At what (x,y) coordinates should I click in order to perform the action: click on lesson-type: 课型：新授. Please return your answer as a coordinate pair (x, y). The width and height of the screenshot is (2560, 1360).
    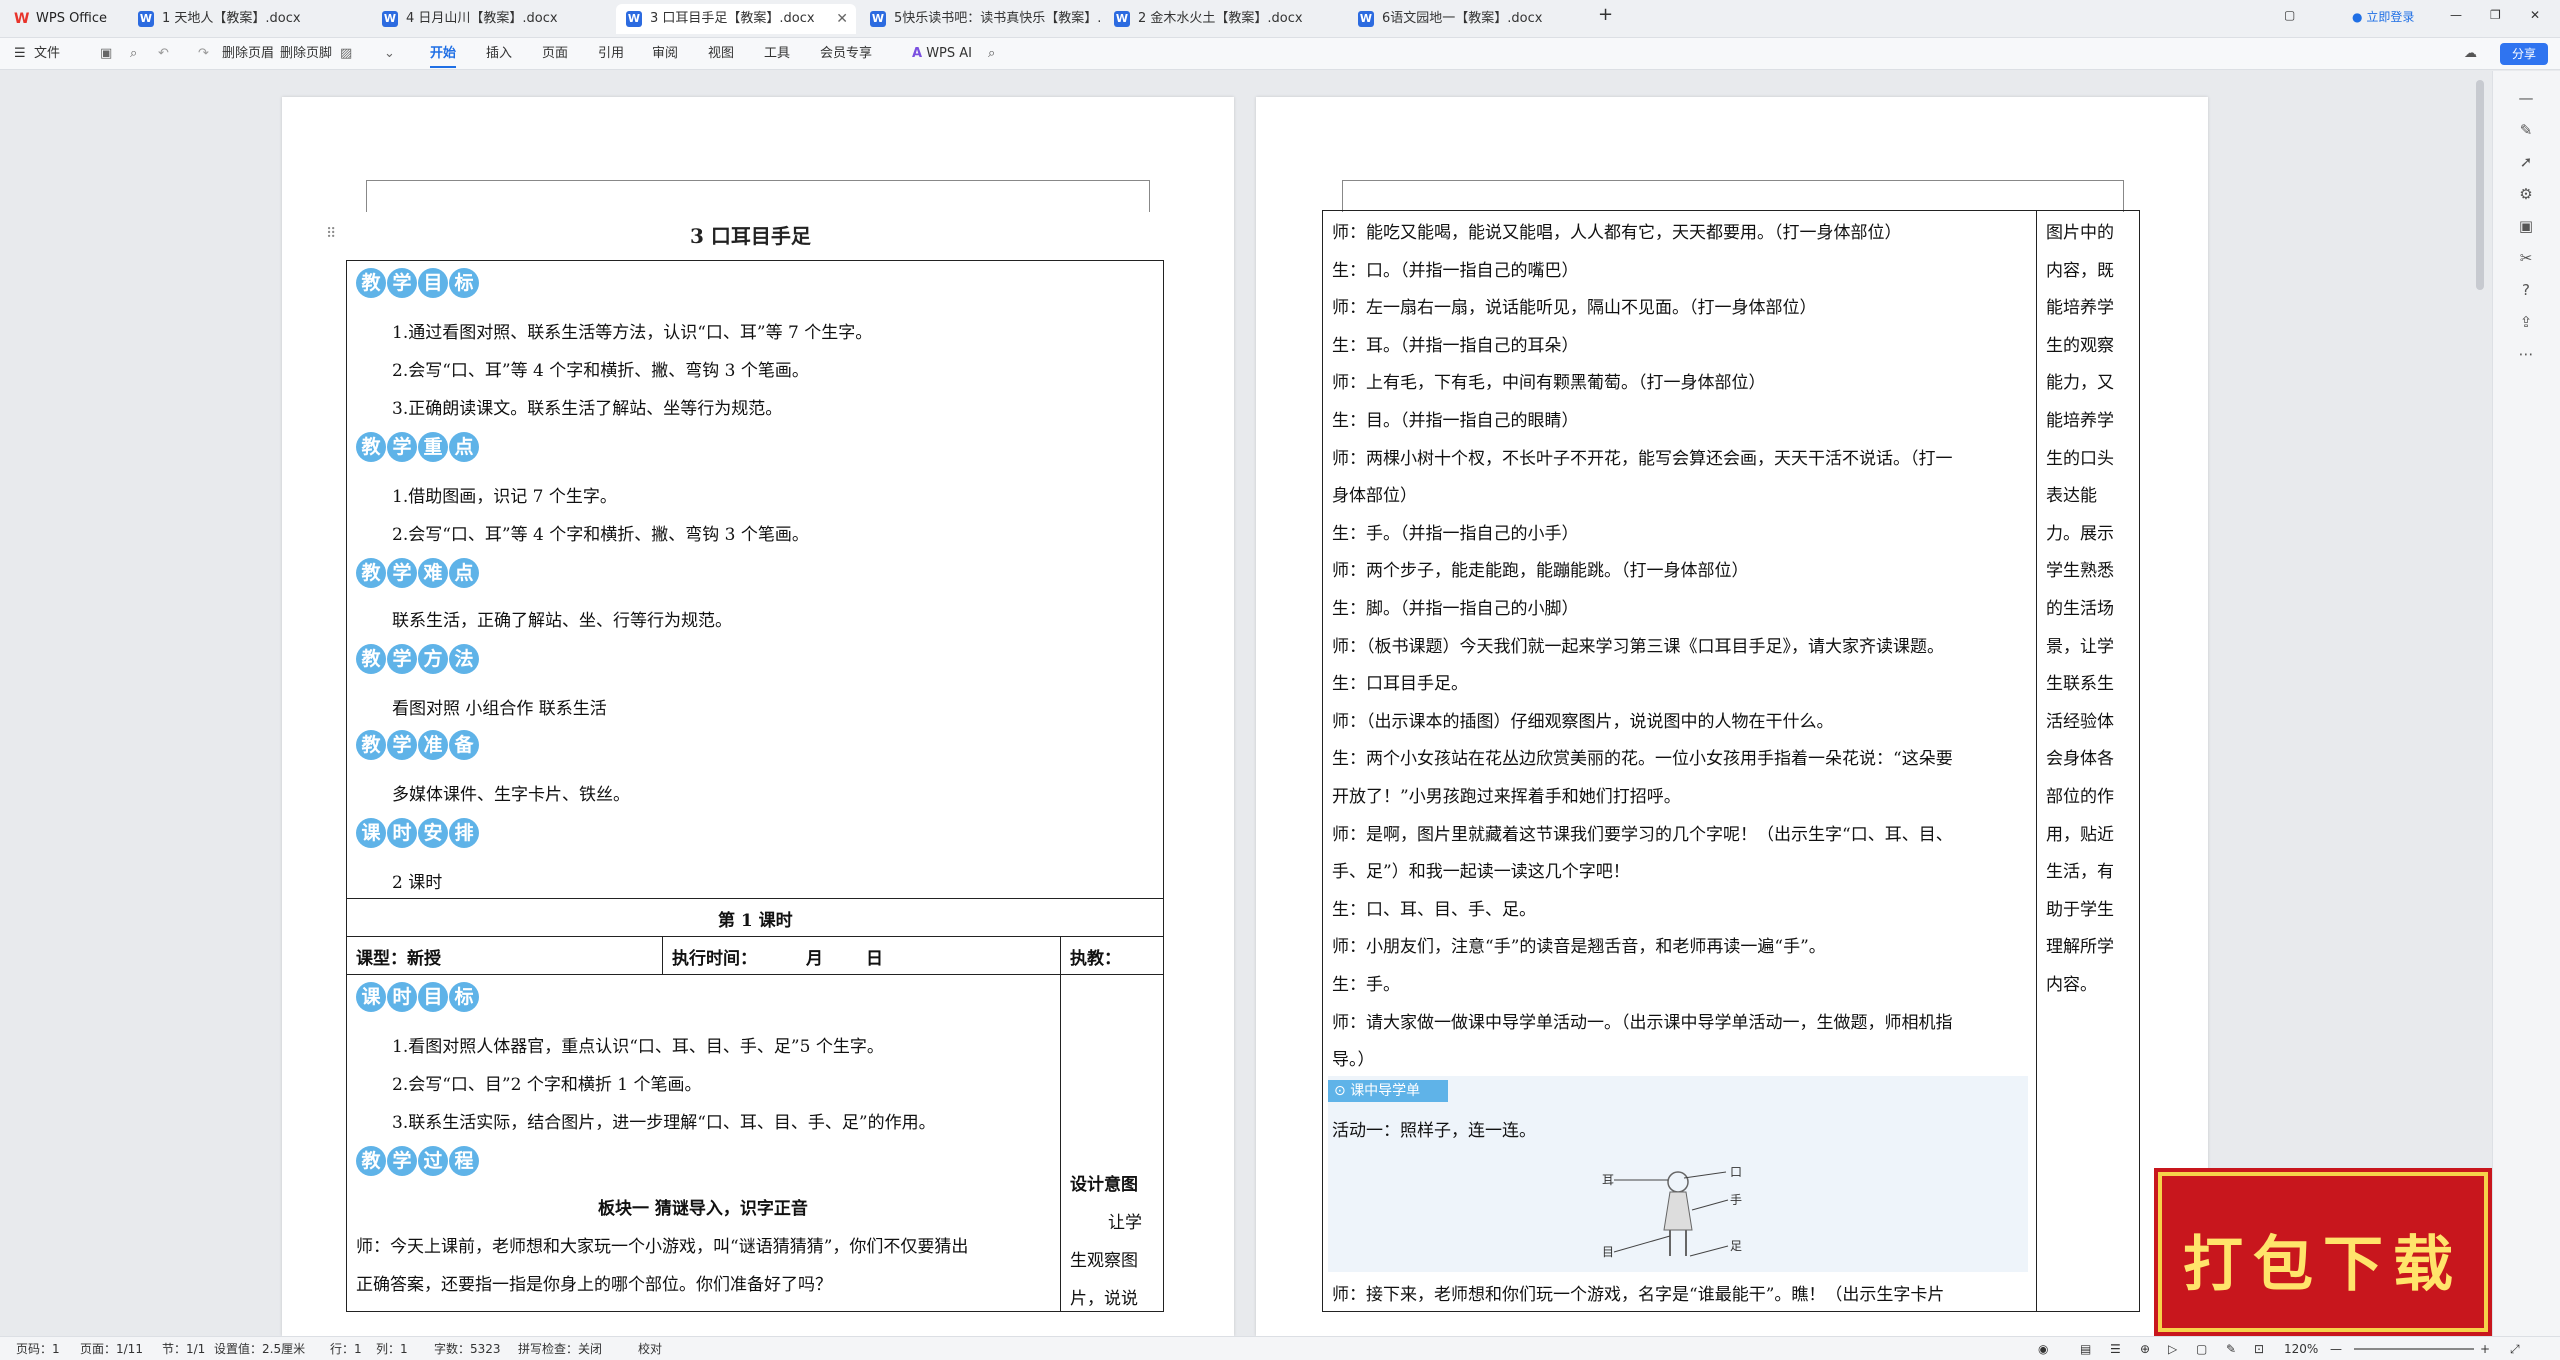
    Looking at the image, I should click on (398, 959).